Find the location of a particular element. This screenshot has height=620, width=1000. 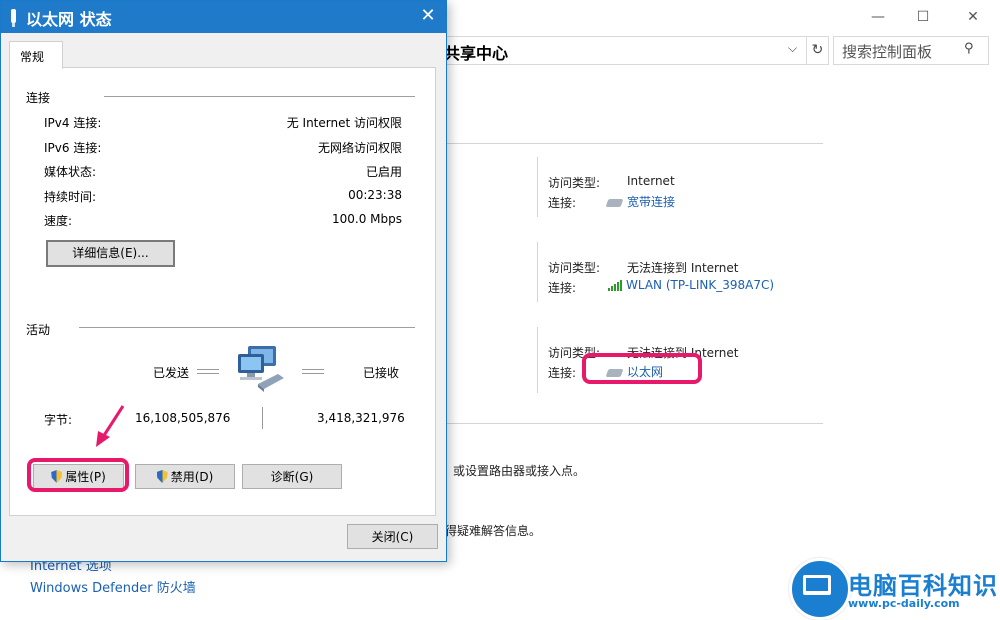

ipv6-label: IPv6 连接: is located at coordinates (73, 148).